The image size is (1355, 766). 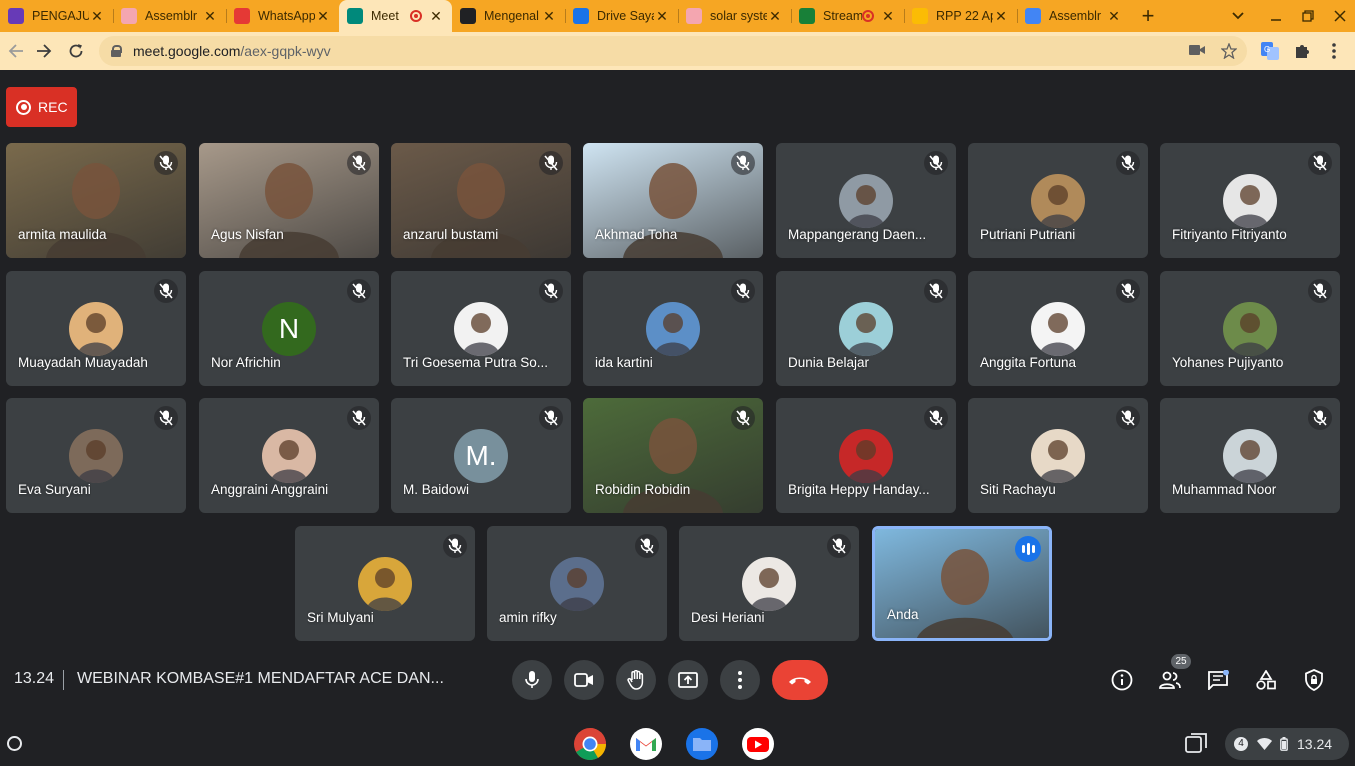 What do you see at coordinates (1339, 16) in the screenshot?
I see `close-window-button` at bounding box center [1339, 16].